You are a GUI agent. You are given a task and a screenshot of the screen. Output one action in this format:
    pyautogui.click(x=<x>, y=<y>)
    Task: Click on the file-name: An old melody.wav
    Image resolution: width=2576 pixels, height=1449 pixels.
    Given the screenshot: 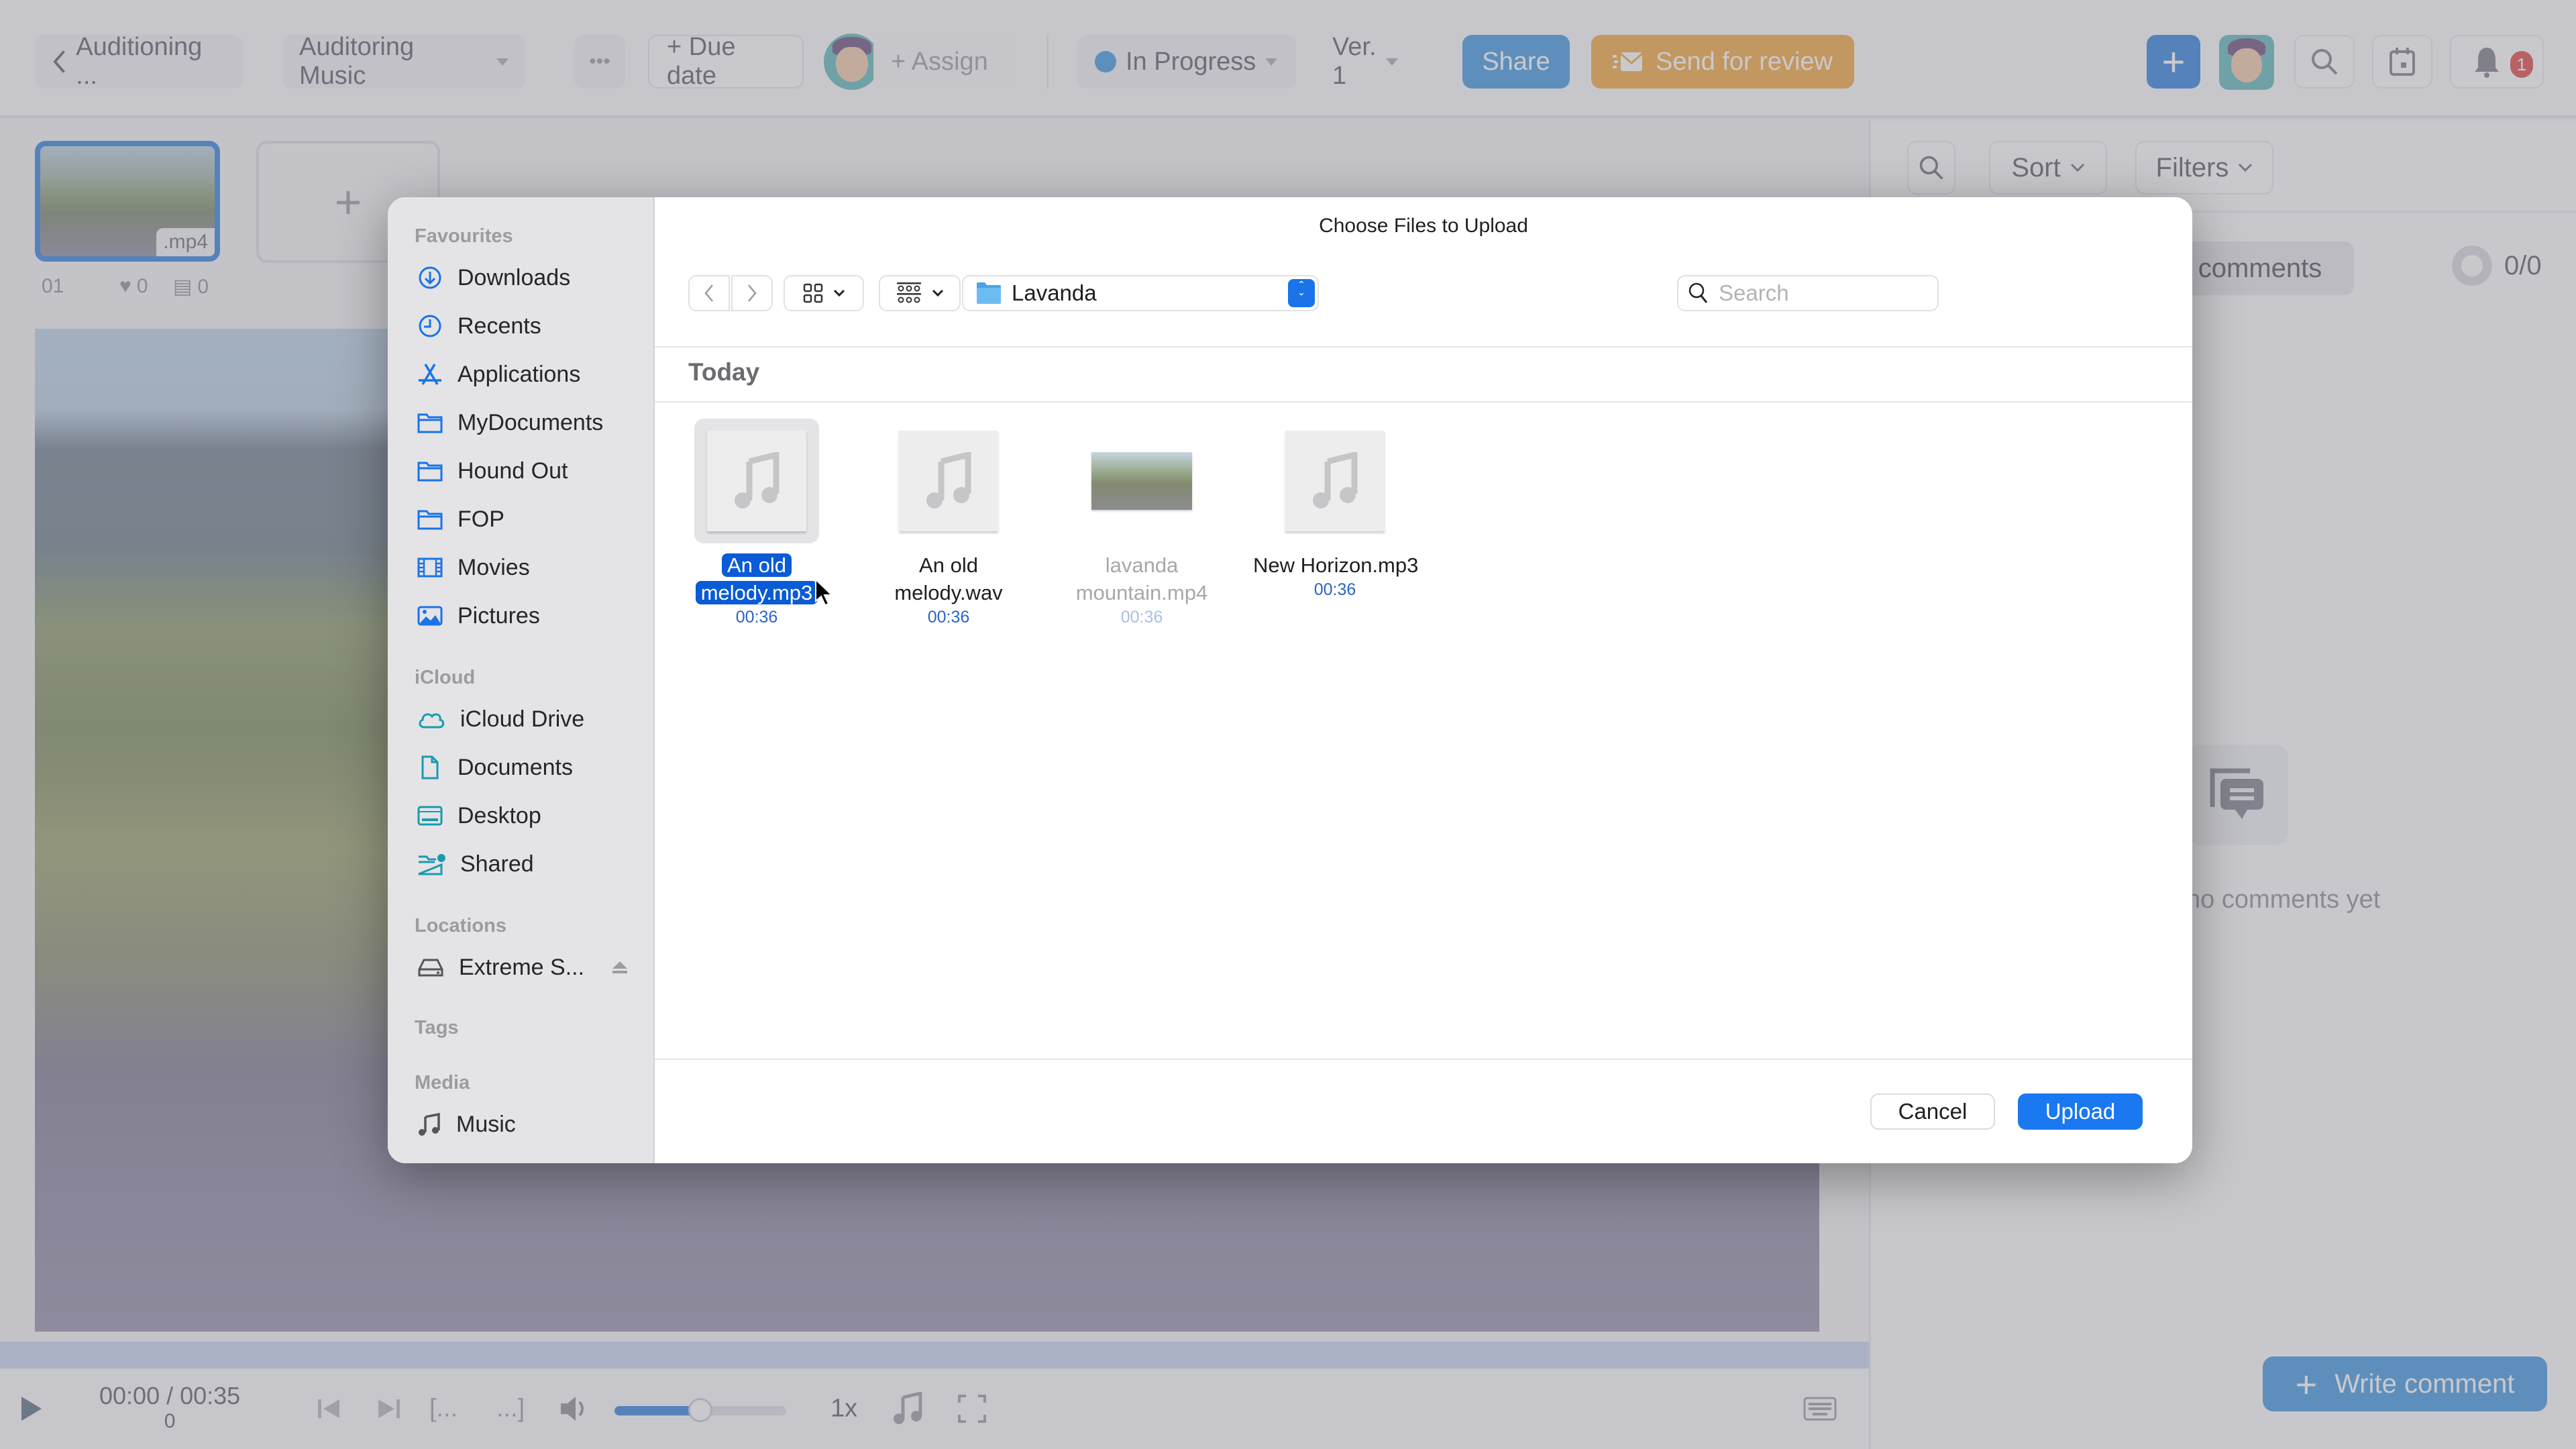 What is the action you would take?
    pyautogui.click(x=948, y=578)
    